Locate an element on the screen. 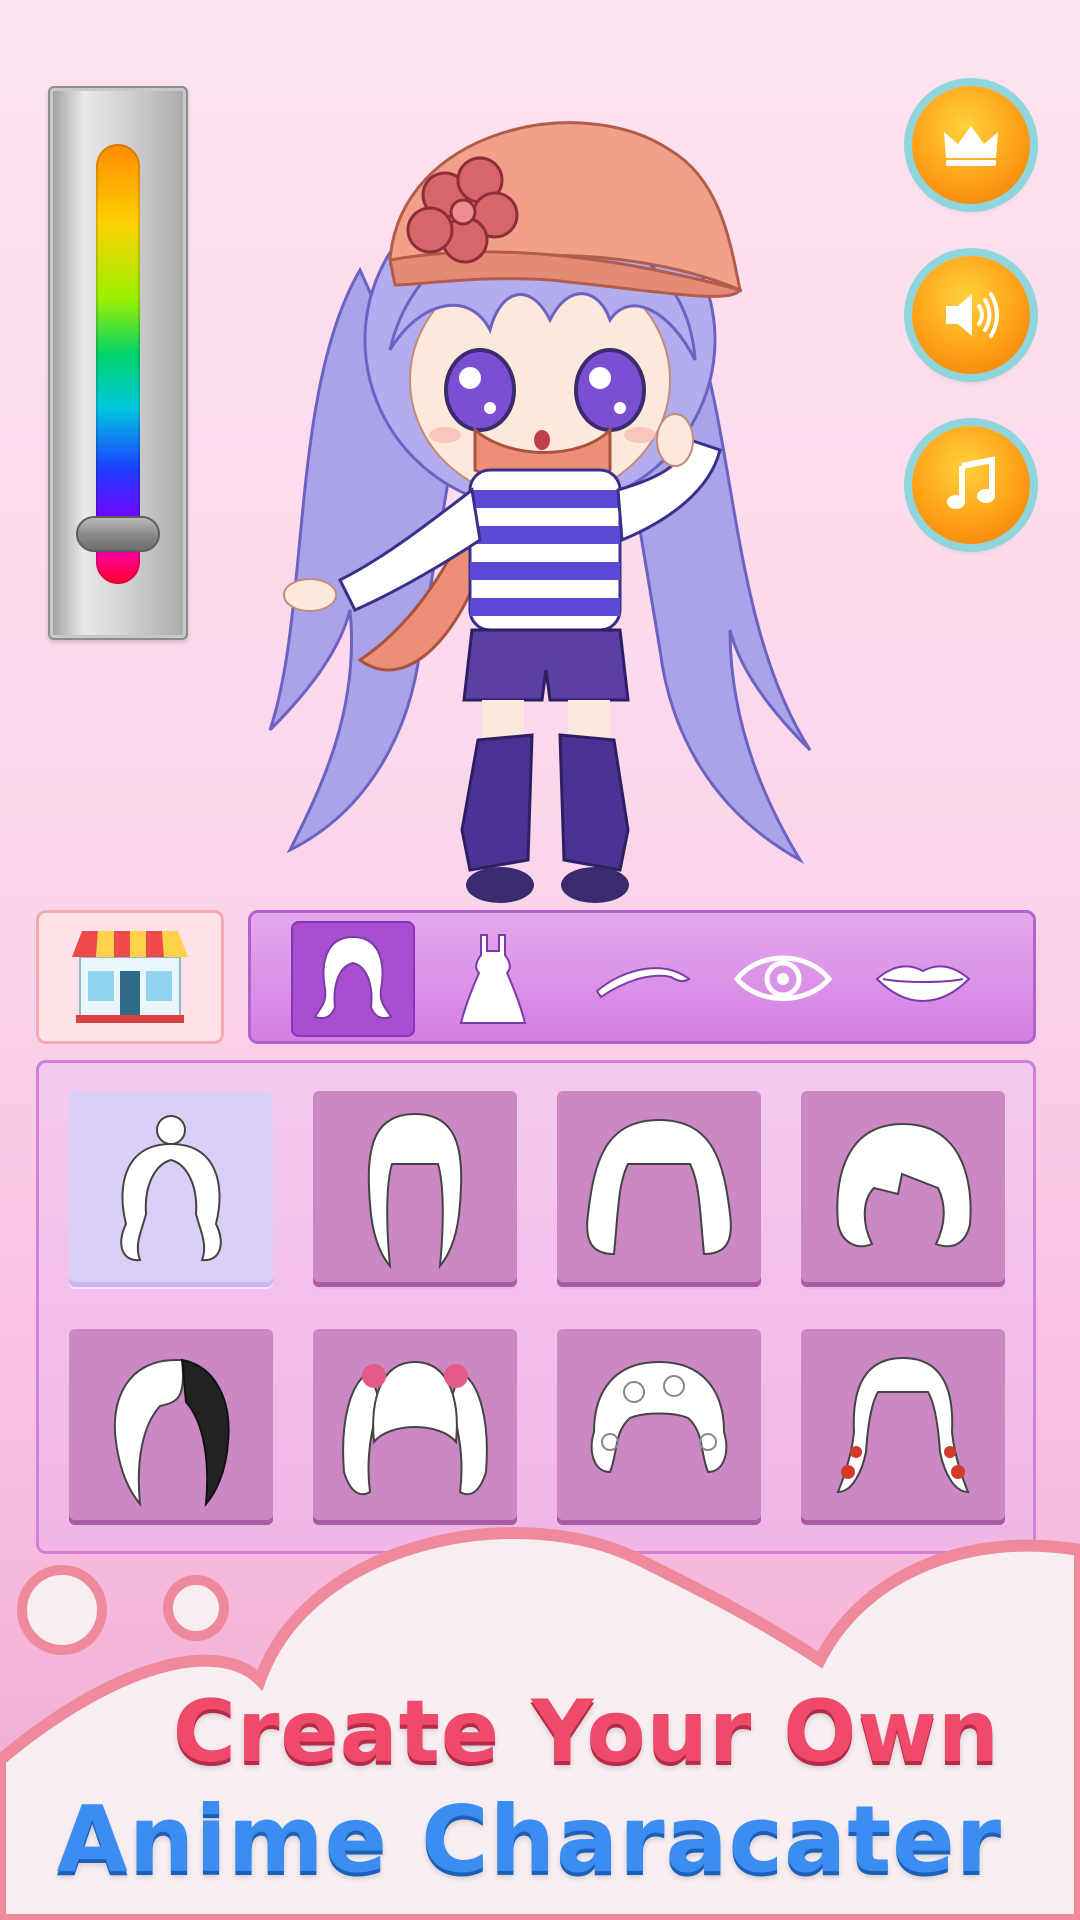  crown-icon is located at coordinates (971, 146).